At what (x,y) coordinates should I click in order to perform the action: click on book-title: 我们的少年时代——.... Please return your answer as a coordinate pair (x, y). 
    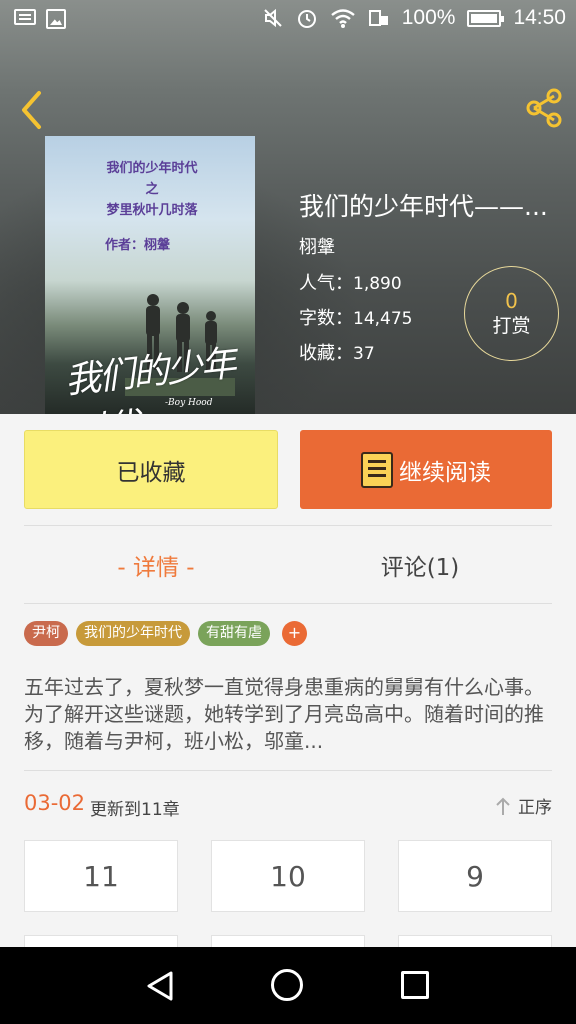
    Looking at the image, I should click on (423, 206).